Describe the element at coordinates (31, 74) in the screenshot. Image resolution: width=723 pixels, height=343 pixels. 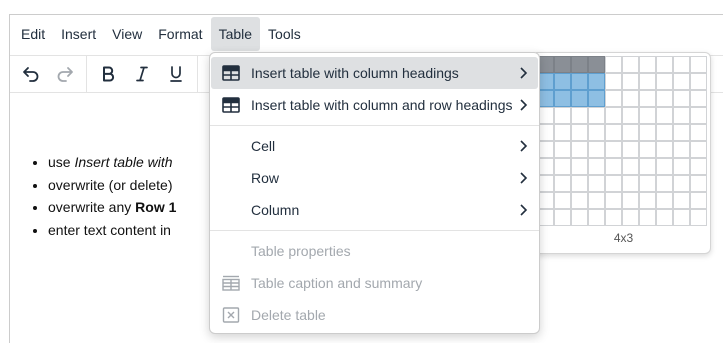
I see `undo-button` at that location.